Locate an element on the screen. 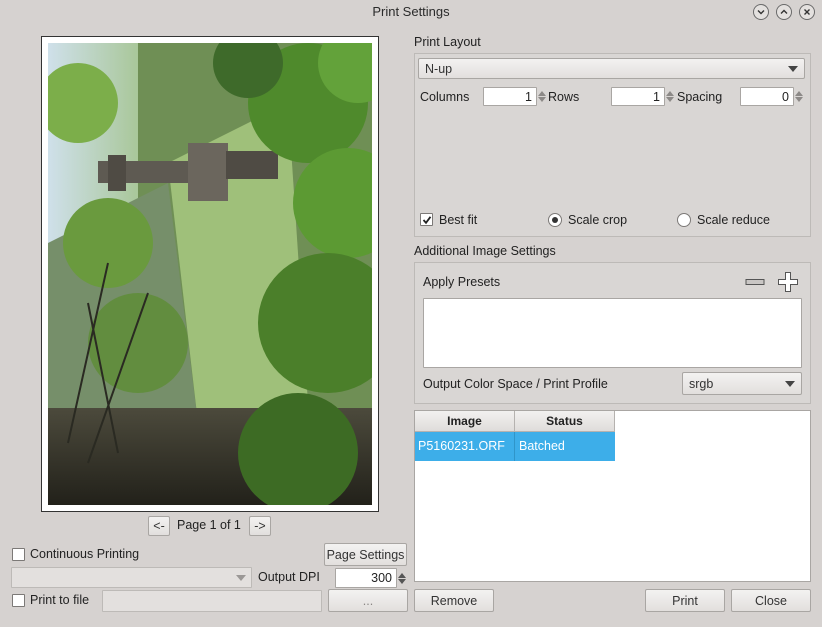  column-header-status: Status is located at coordinates (565, 421).